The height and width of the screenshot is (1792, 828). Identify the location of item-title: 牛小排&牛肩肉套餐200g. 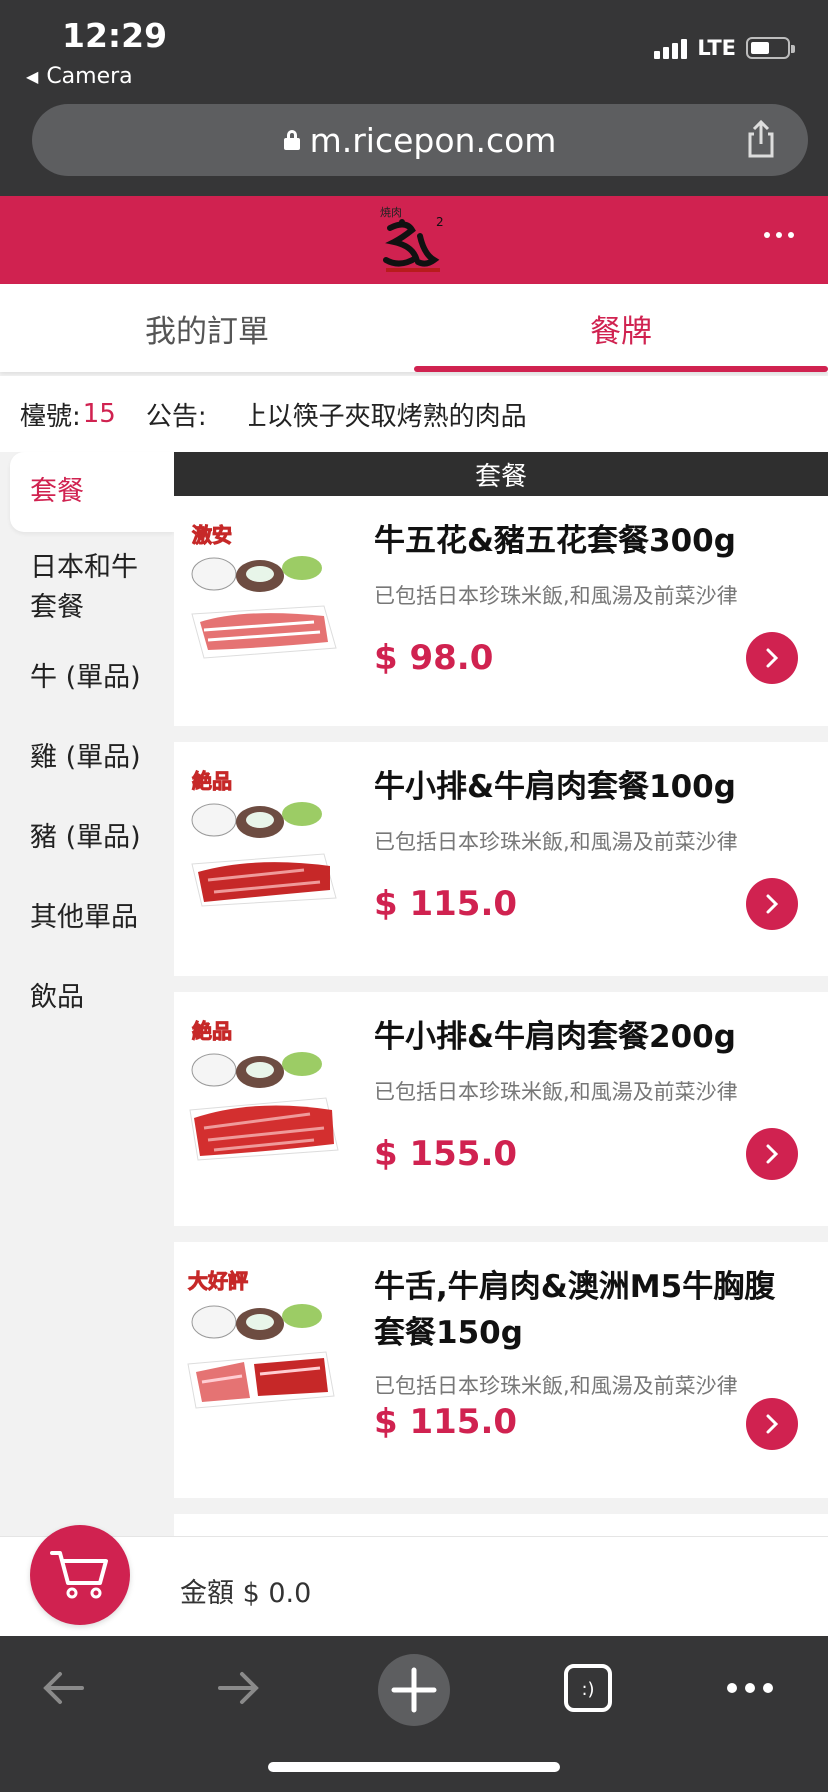
(555, 1037).